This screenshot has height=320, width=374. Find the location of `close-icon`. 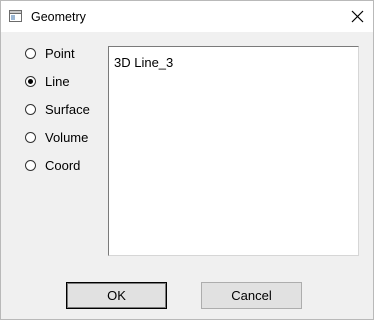

close-icon is located at coordinates (357, 16).